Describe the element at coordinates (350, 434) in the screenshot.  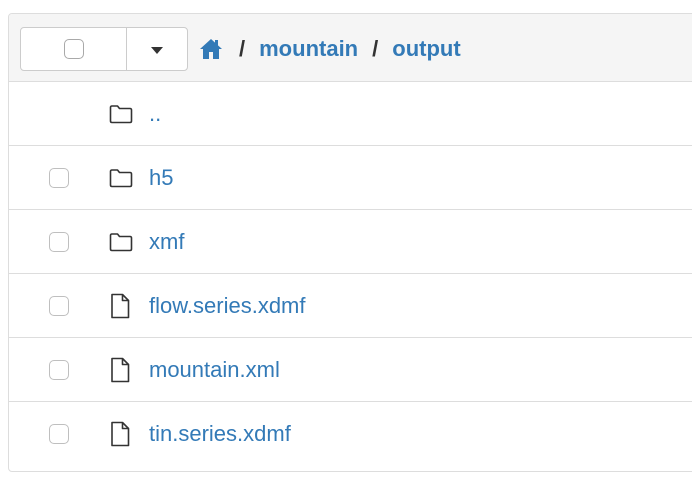
I see `list-item: tin.series.xdmf` at that location.